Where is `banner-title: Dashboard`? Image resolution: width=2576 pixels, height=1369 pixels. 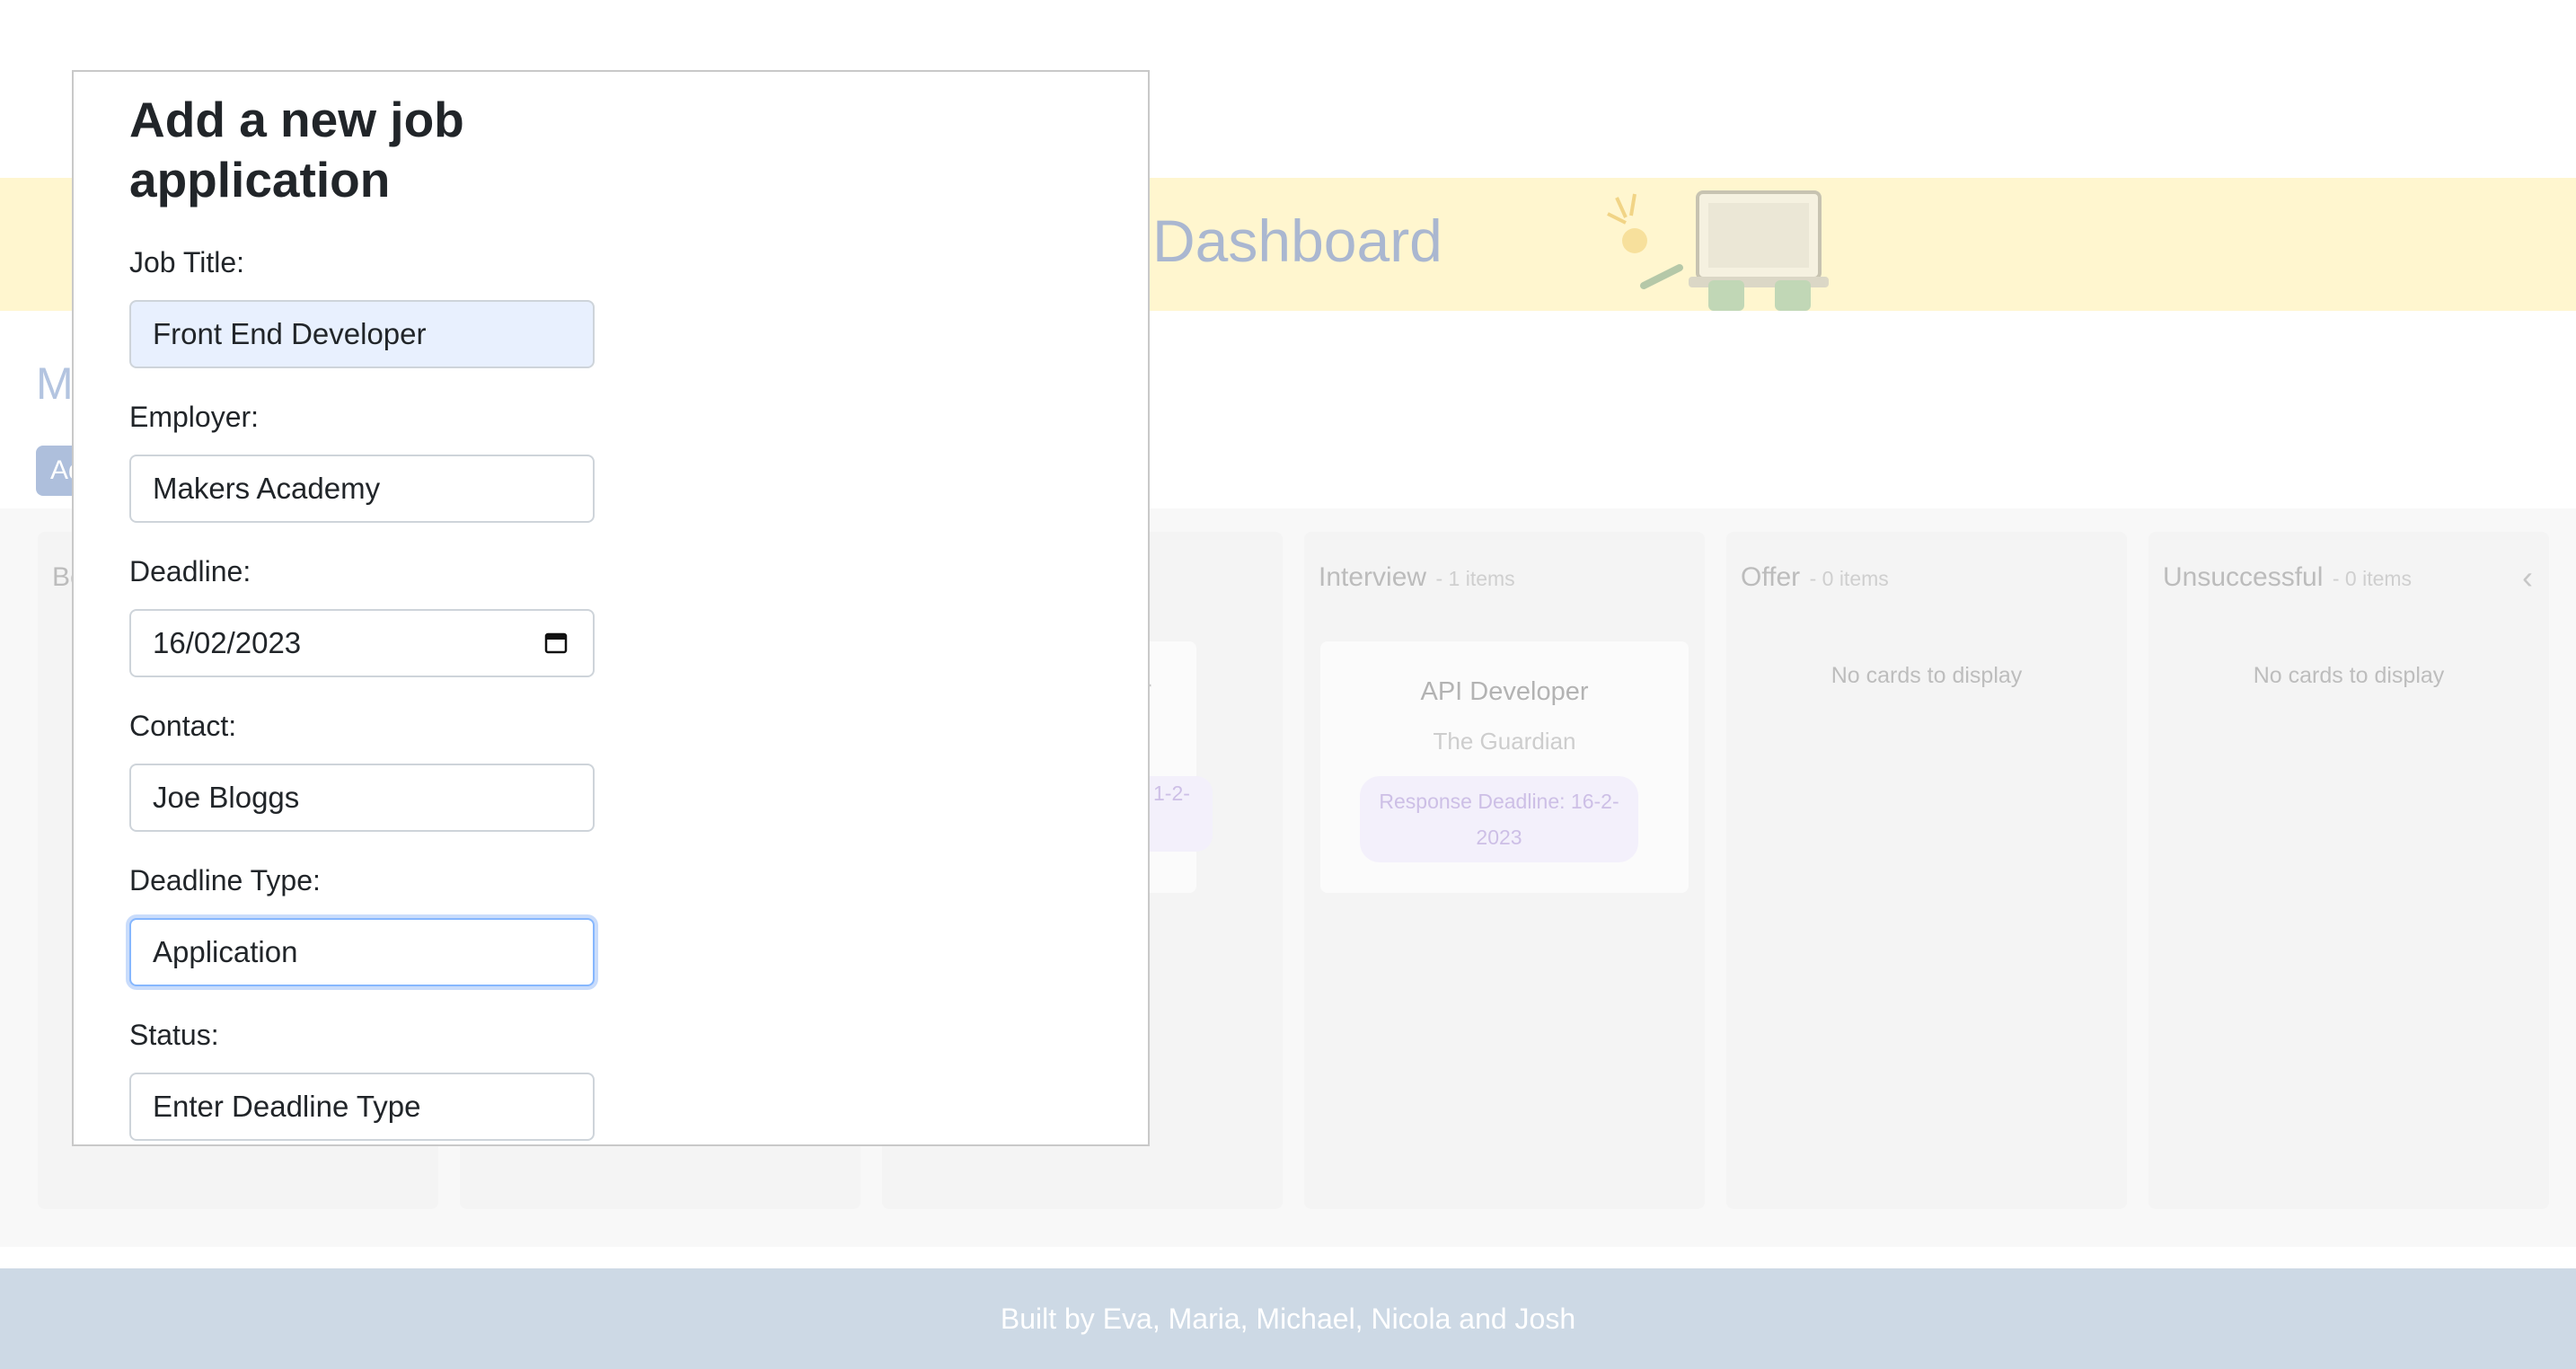 banner-title: Dashboard is located at coordinates (1297, 241).